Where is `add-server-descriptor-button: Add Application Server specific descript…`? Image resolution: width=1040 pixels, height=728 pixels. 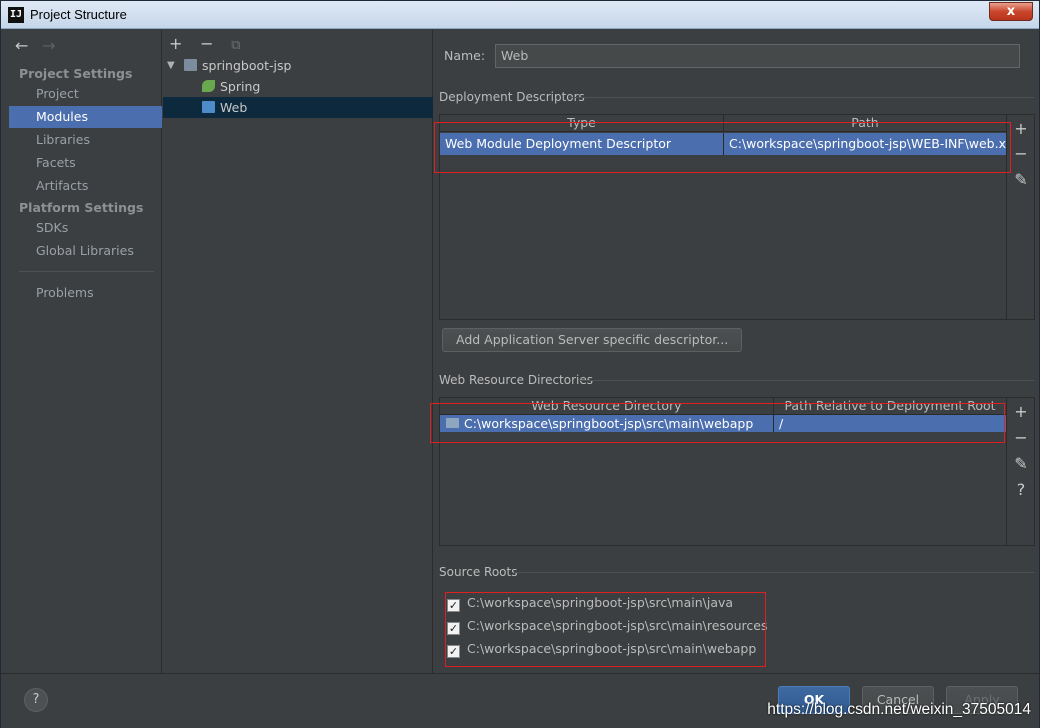
add-server-descriptor-button: Add Application Server specific descript… is located at coordinates (592, 340).